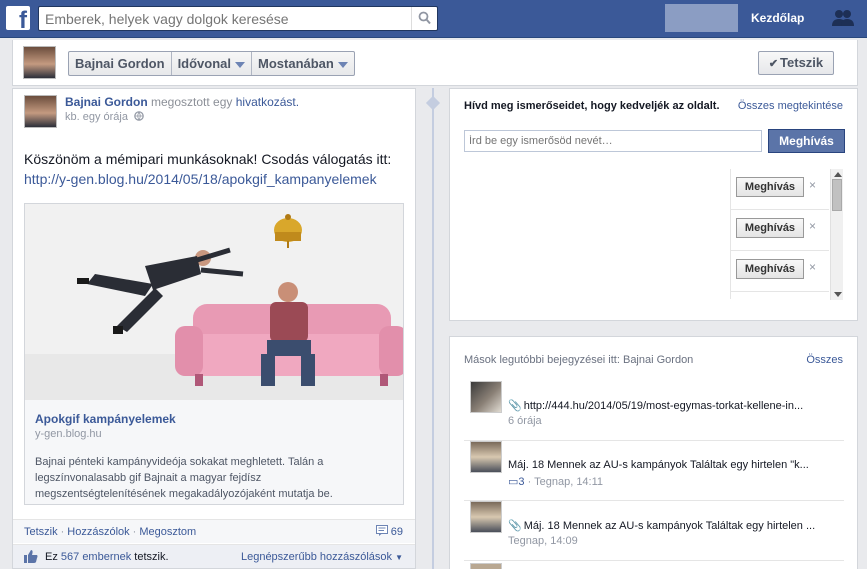 Image resolution: width=867 pixels, height=569 pixels. I want to click on top-comments-dropdown: Legnépszerűbb hozzászólások ▼, so click(322, 557).